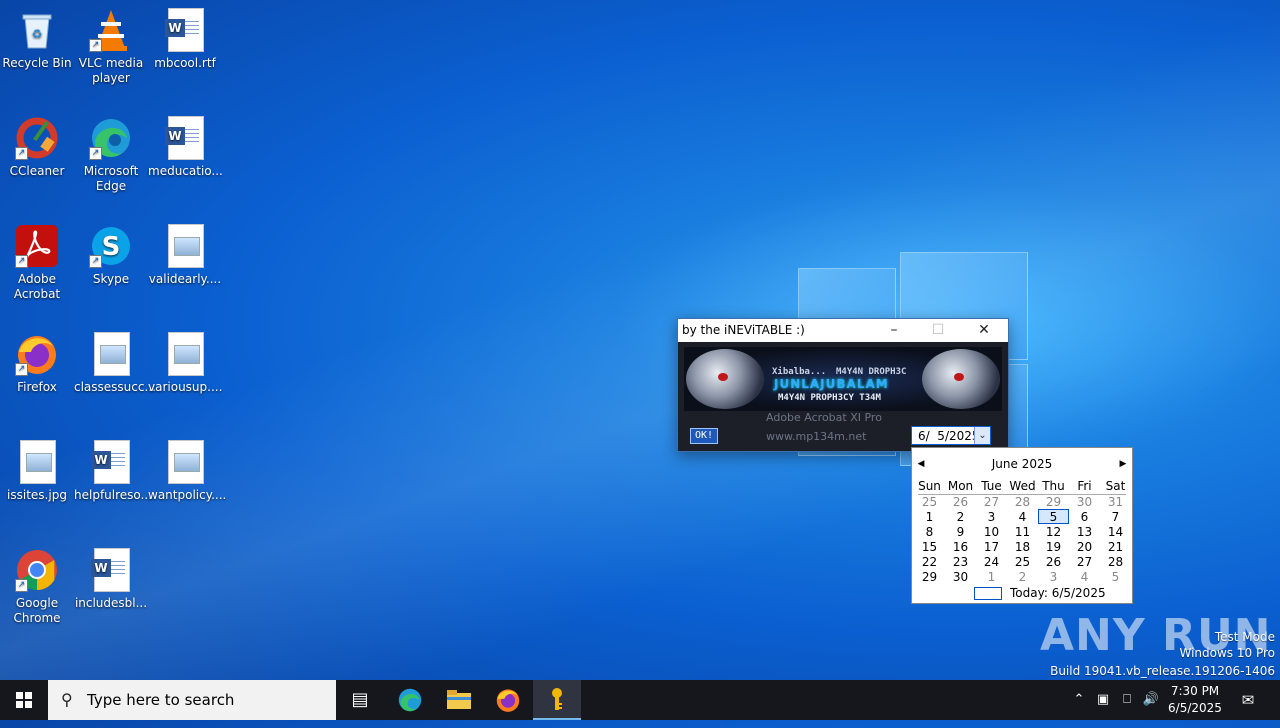  I want to click on ok-button: OK!, so click(704, 436).